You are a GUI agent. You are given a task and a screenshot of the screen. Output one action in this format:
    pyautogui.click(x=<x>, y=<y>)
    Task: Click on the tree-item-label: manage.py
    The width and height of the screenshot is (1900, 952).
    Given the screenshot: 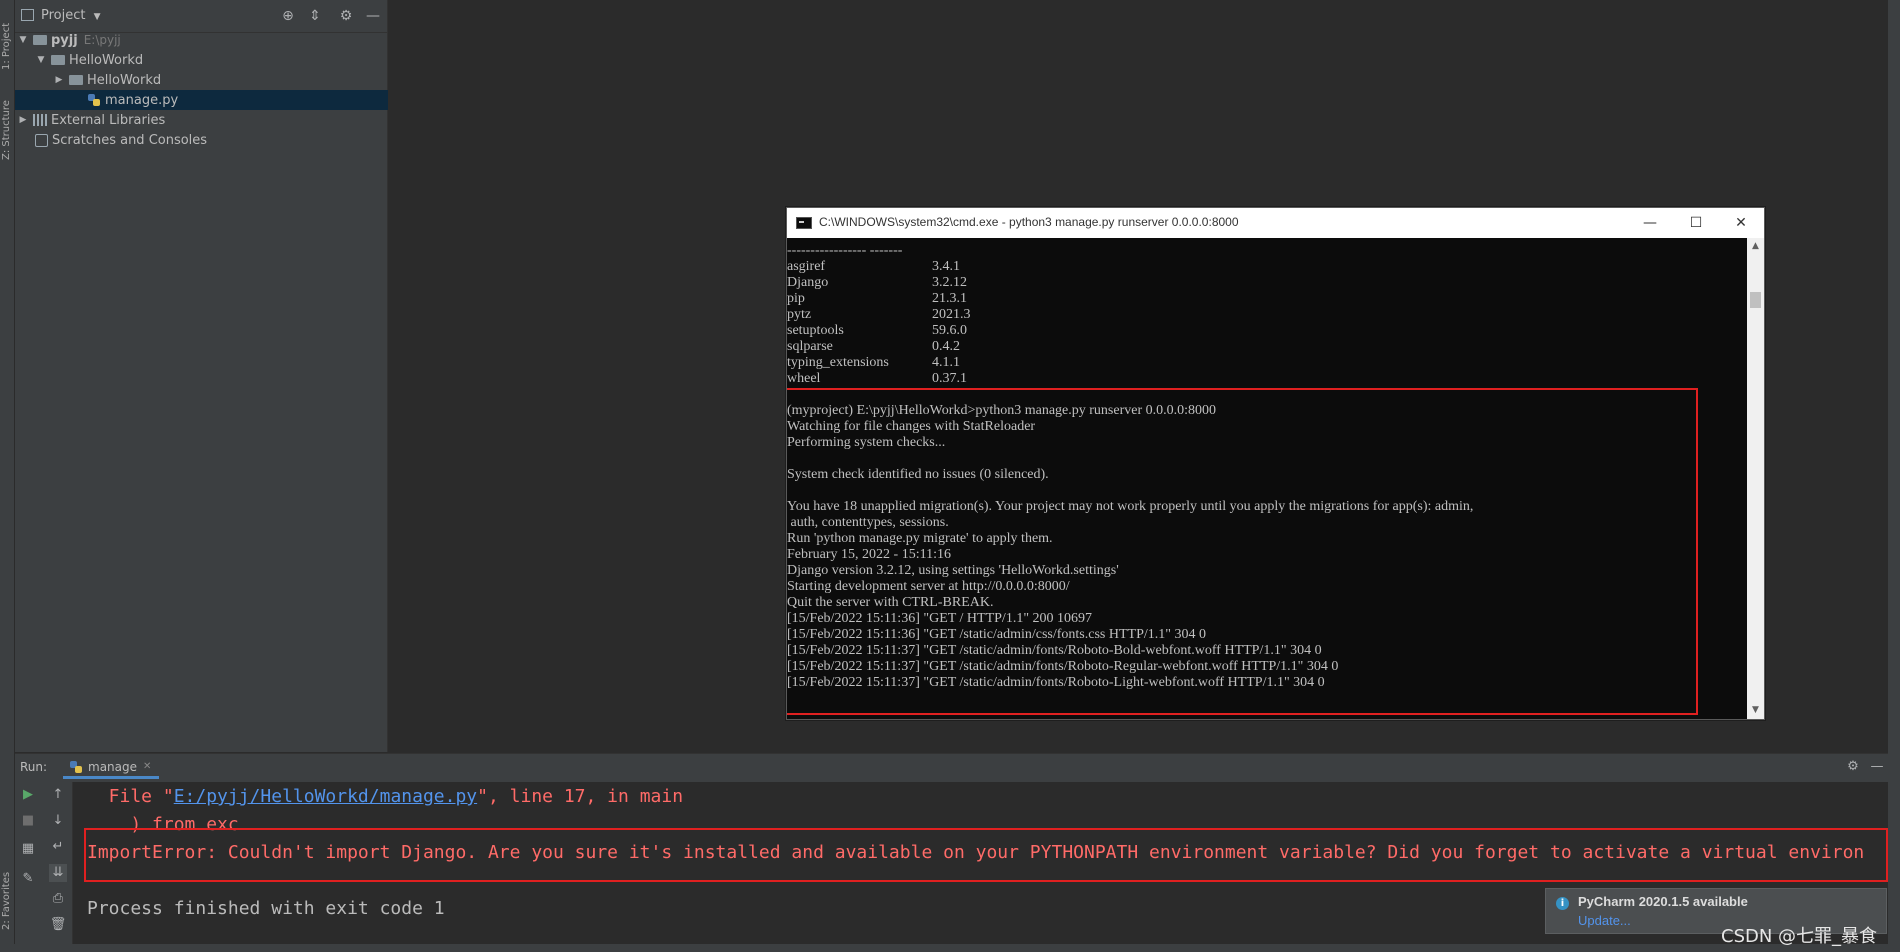 What is the action you would take?
    pyautogui.click(x=142, y=100)
    